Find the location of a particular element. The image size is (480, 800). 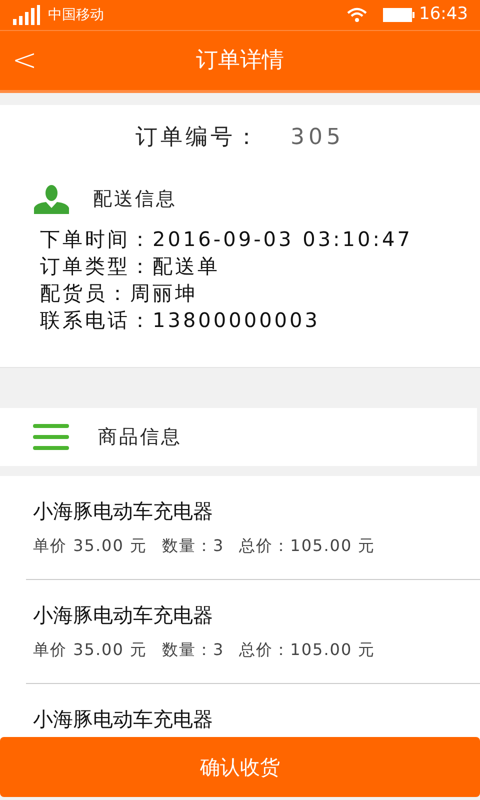

info-line: 配货员：周丽坤 is located at coordinates (119, 293).